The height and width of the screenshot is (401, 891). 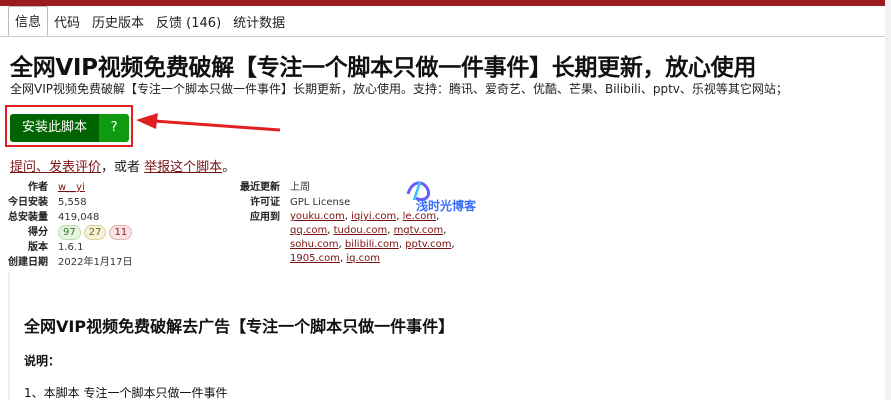 What do you see at coordinates (71, 187) in the screenshot?
I see `author-link: w__yi` at bounding box center [71, 187].